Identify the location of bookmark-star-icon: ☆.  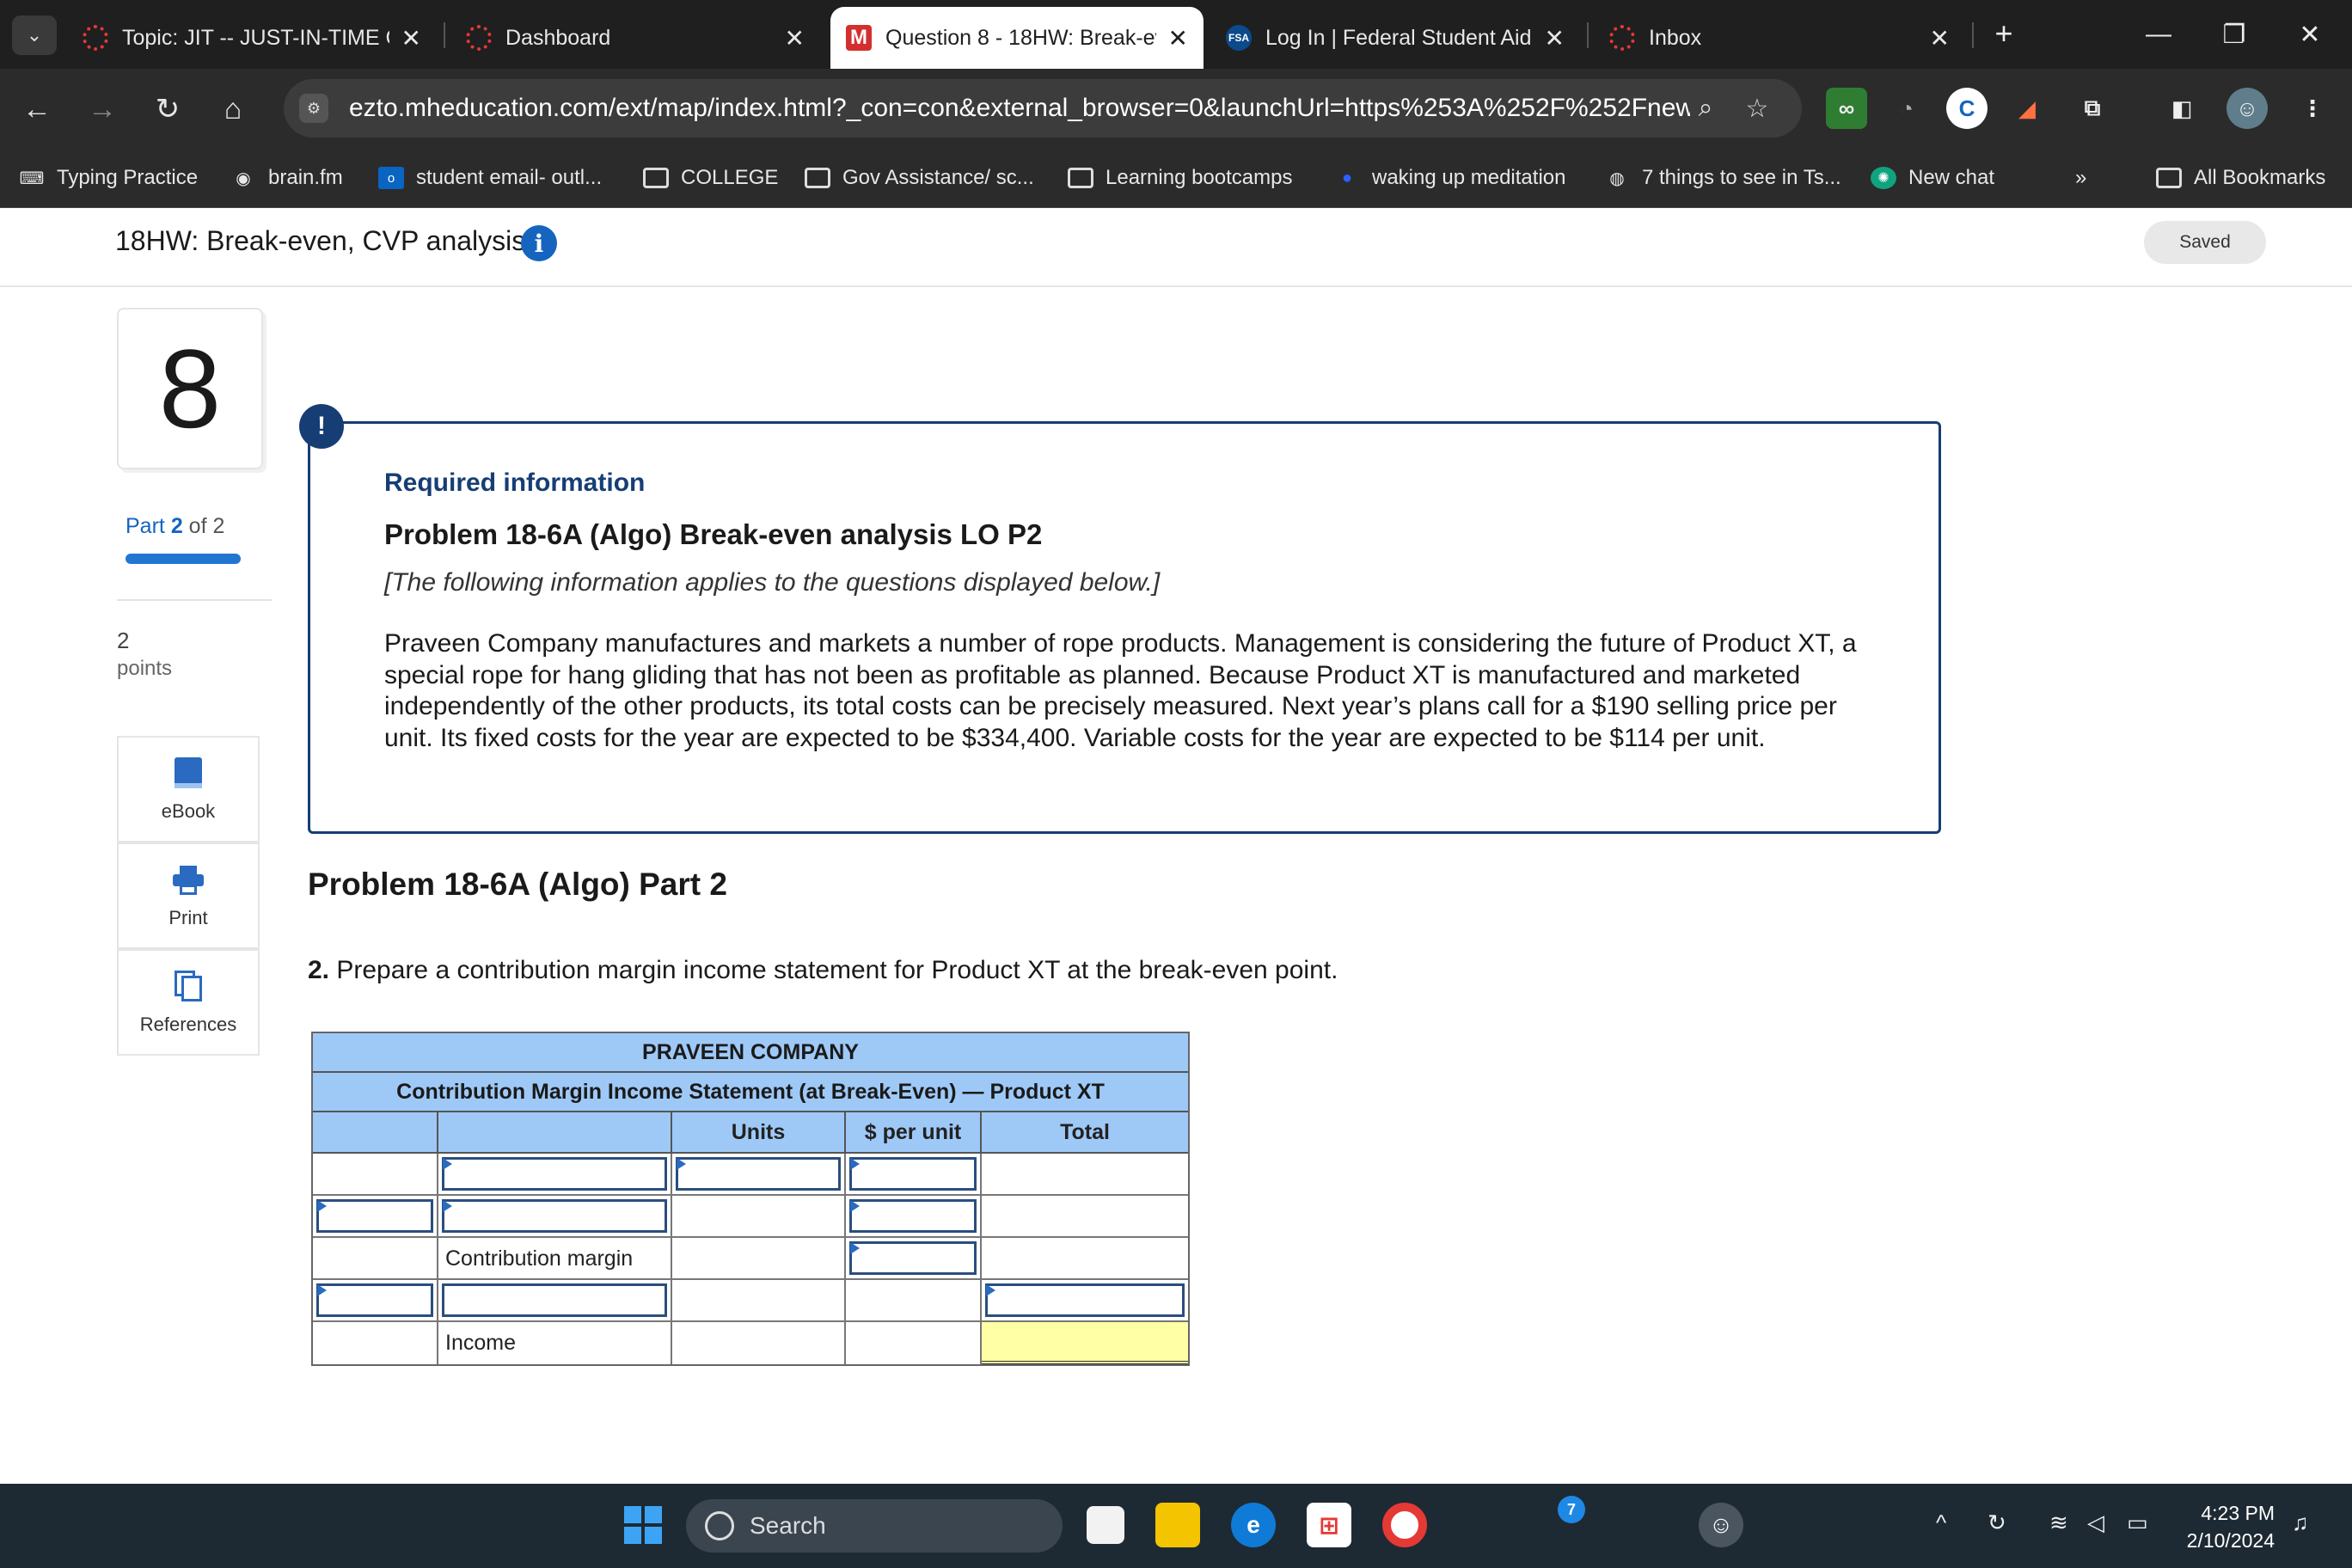
(1757, 108).